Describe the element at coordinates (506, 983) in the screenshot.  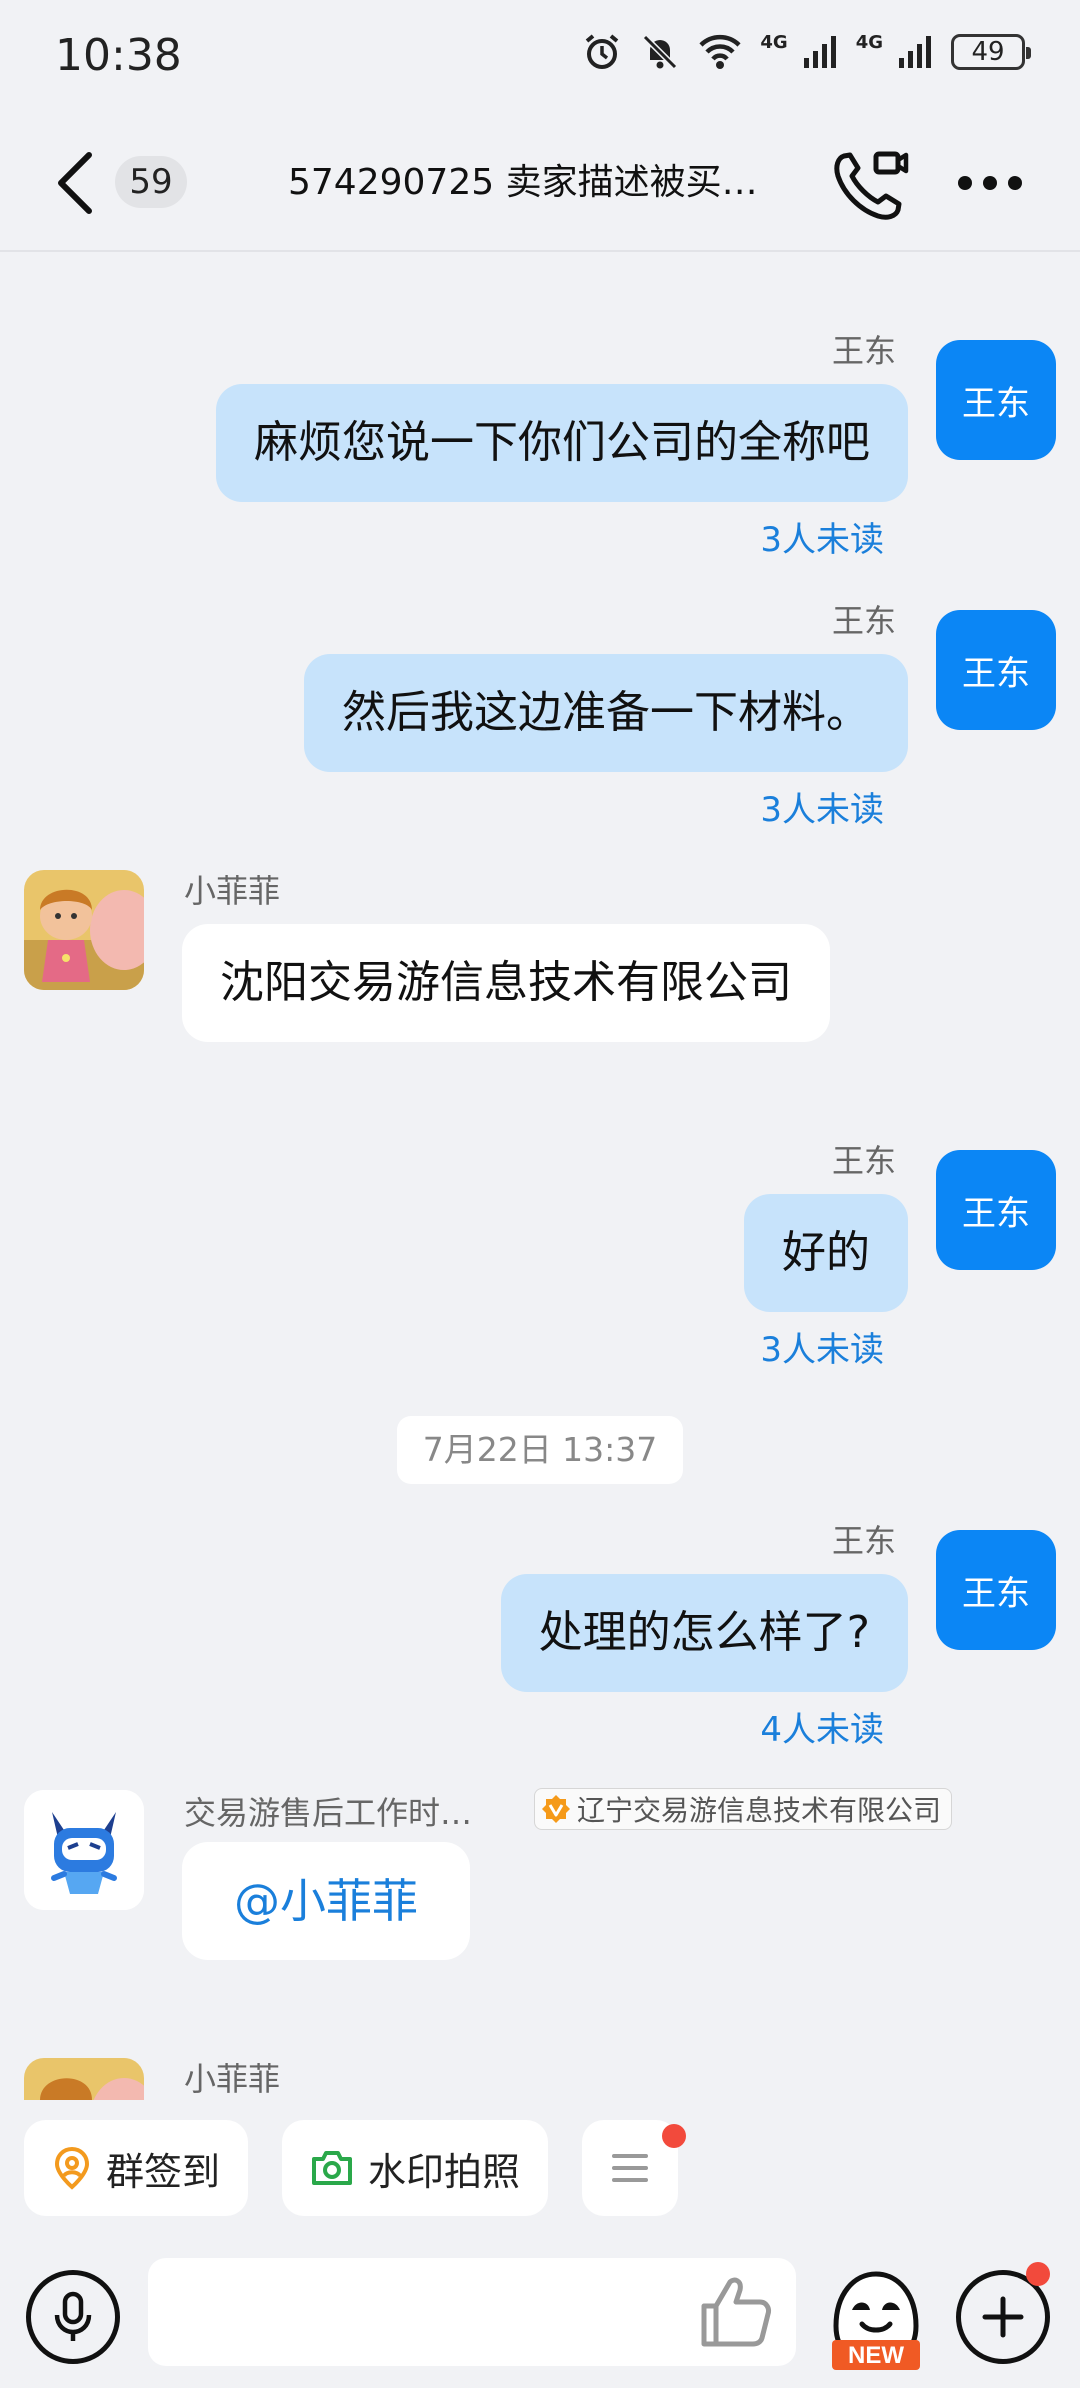
I see `message-bubble: 沈阳交易游信息技术有限公司` at that location.